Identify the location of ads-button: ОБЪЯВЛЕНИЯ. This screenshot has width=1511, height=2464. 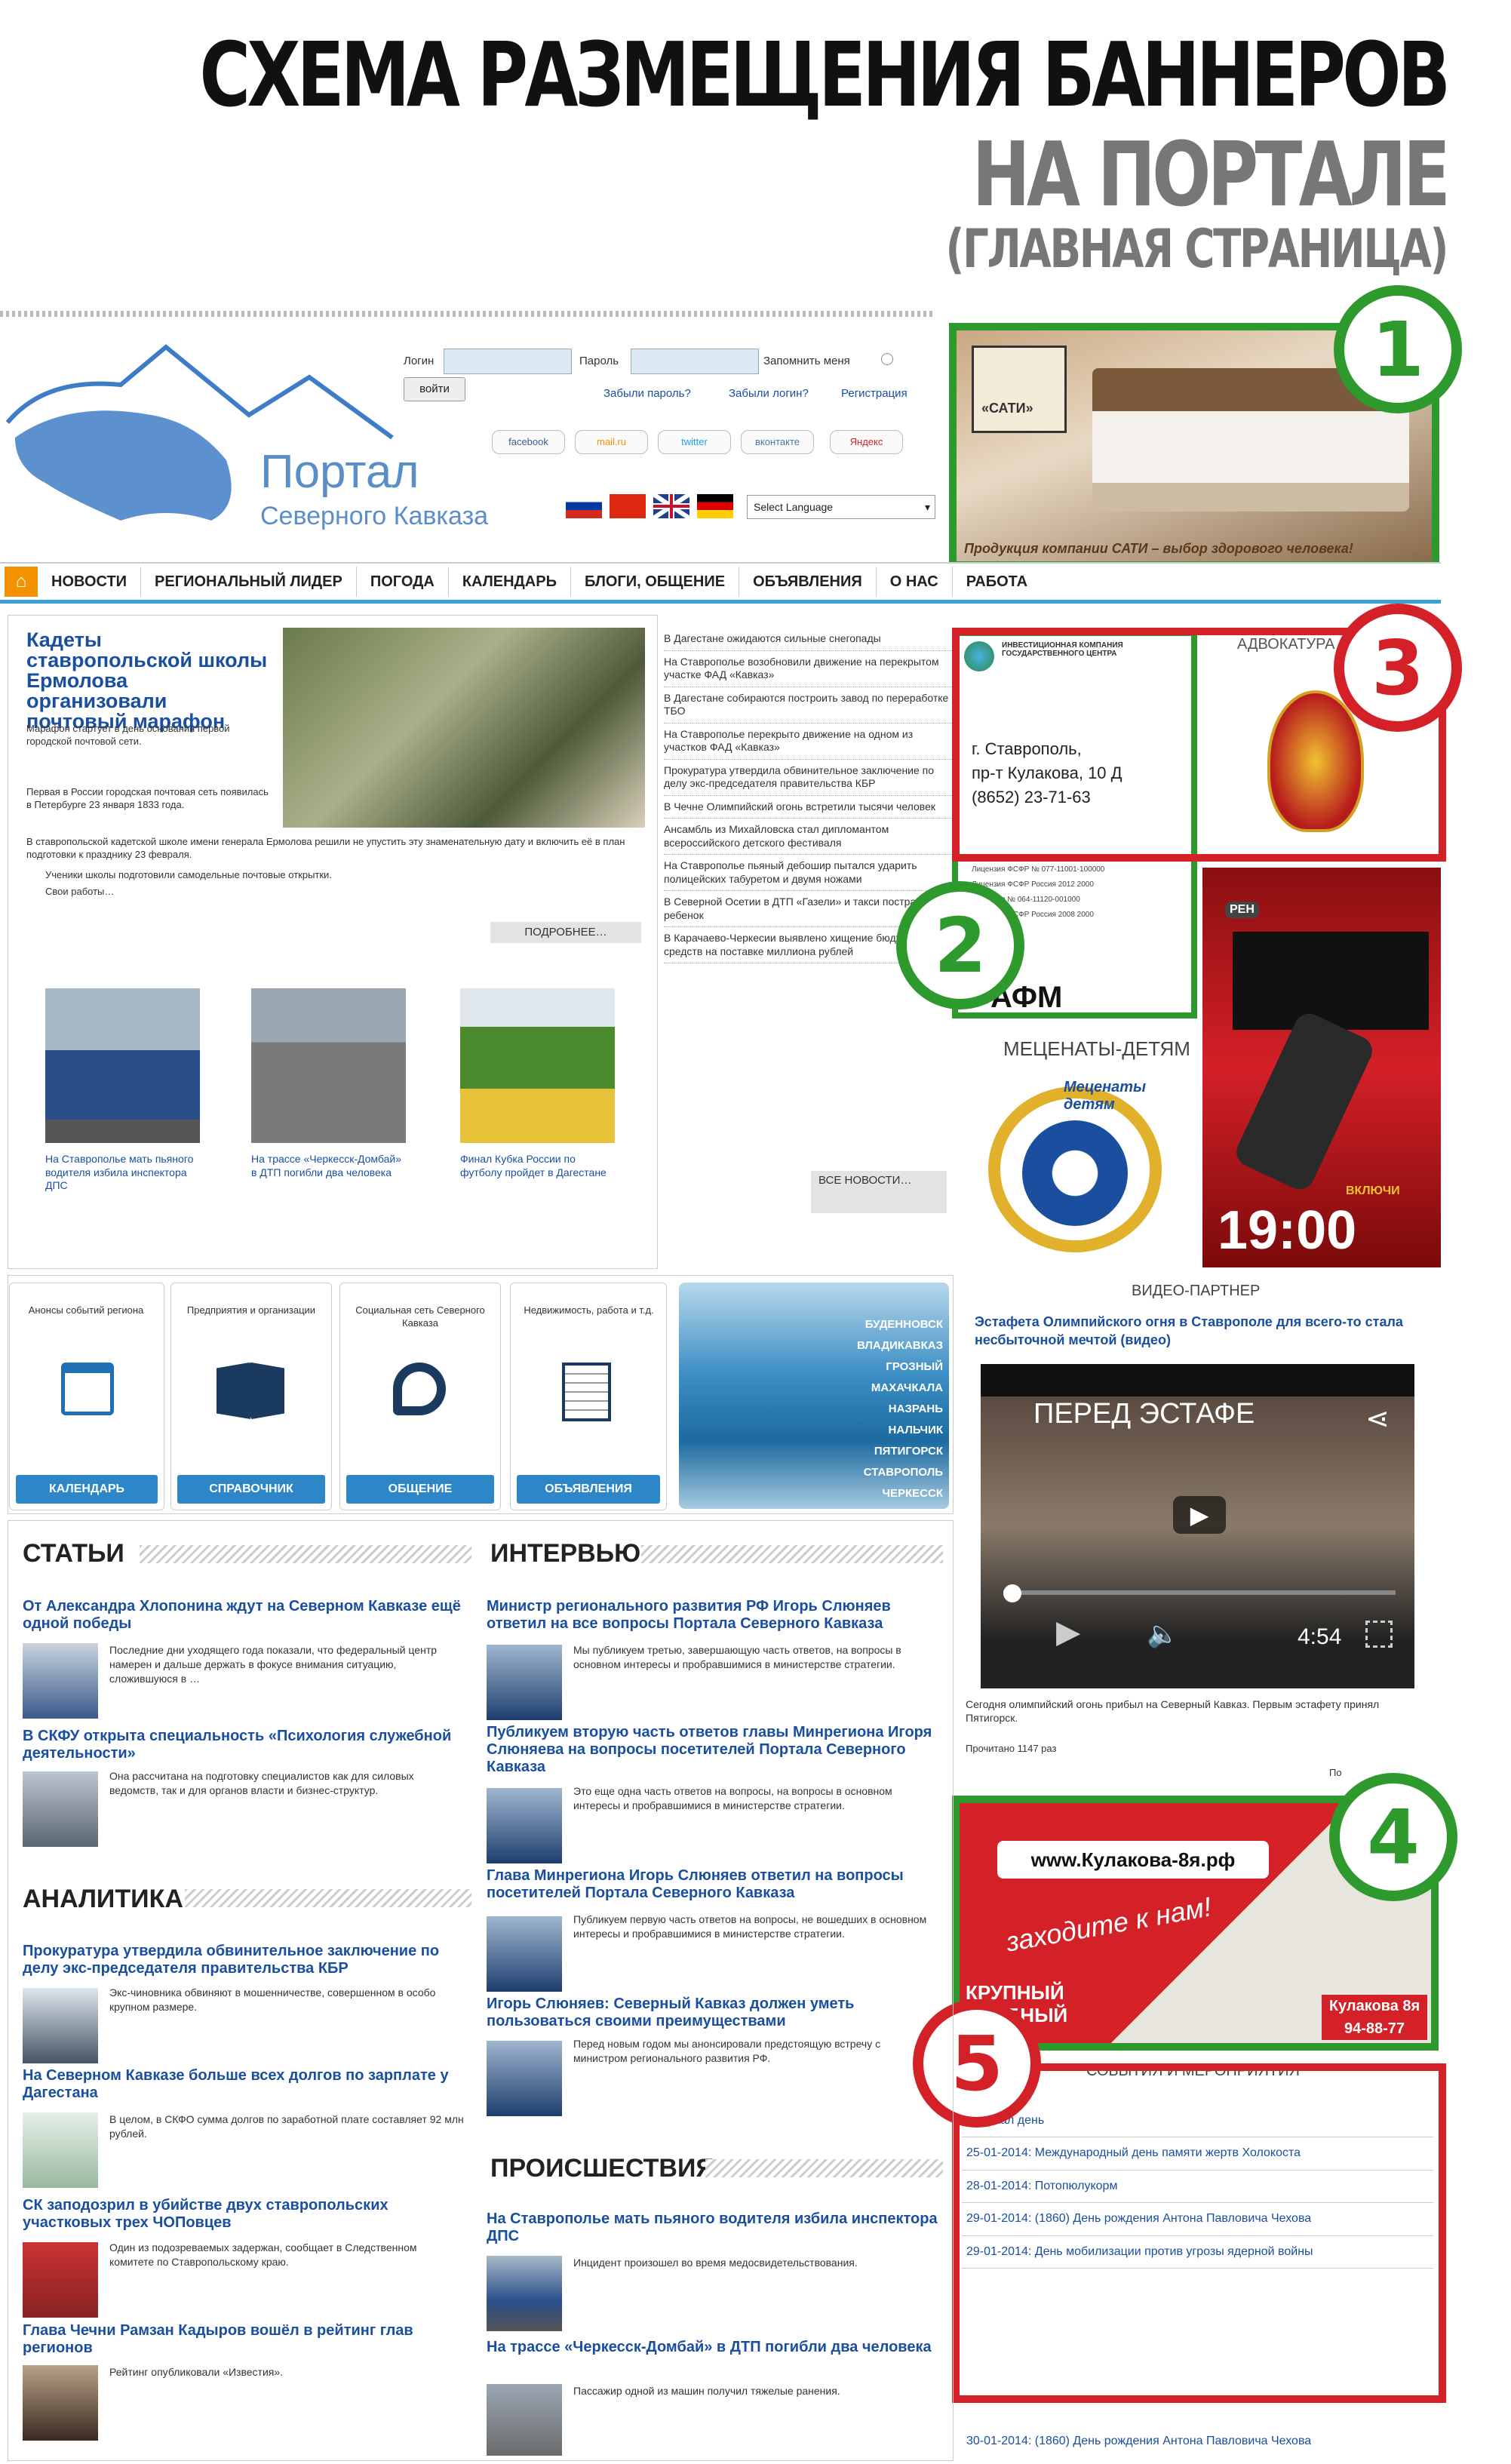
(588, 1489).